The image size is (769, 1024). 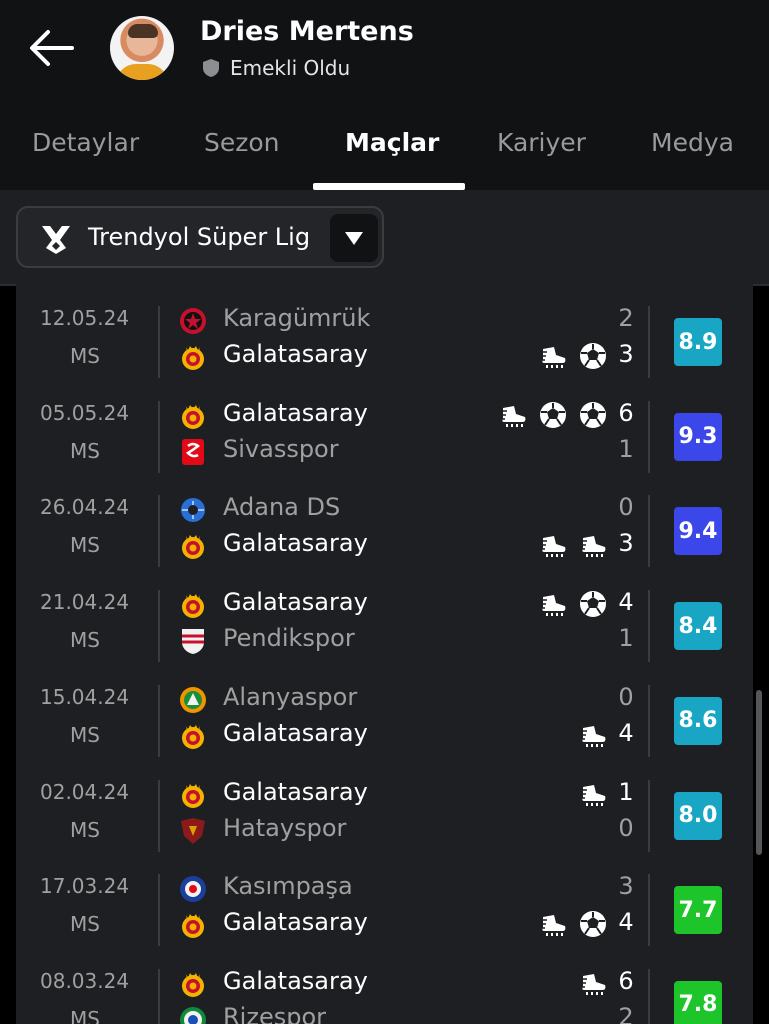 What do you see at coordinates (698, 910) in the screenshot?
I see `rating-badge: 7.7` at bounding box center [698, 910].